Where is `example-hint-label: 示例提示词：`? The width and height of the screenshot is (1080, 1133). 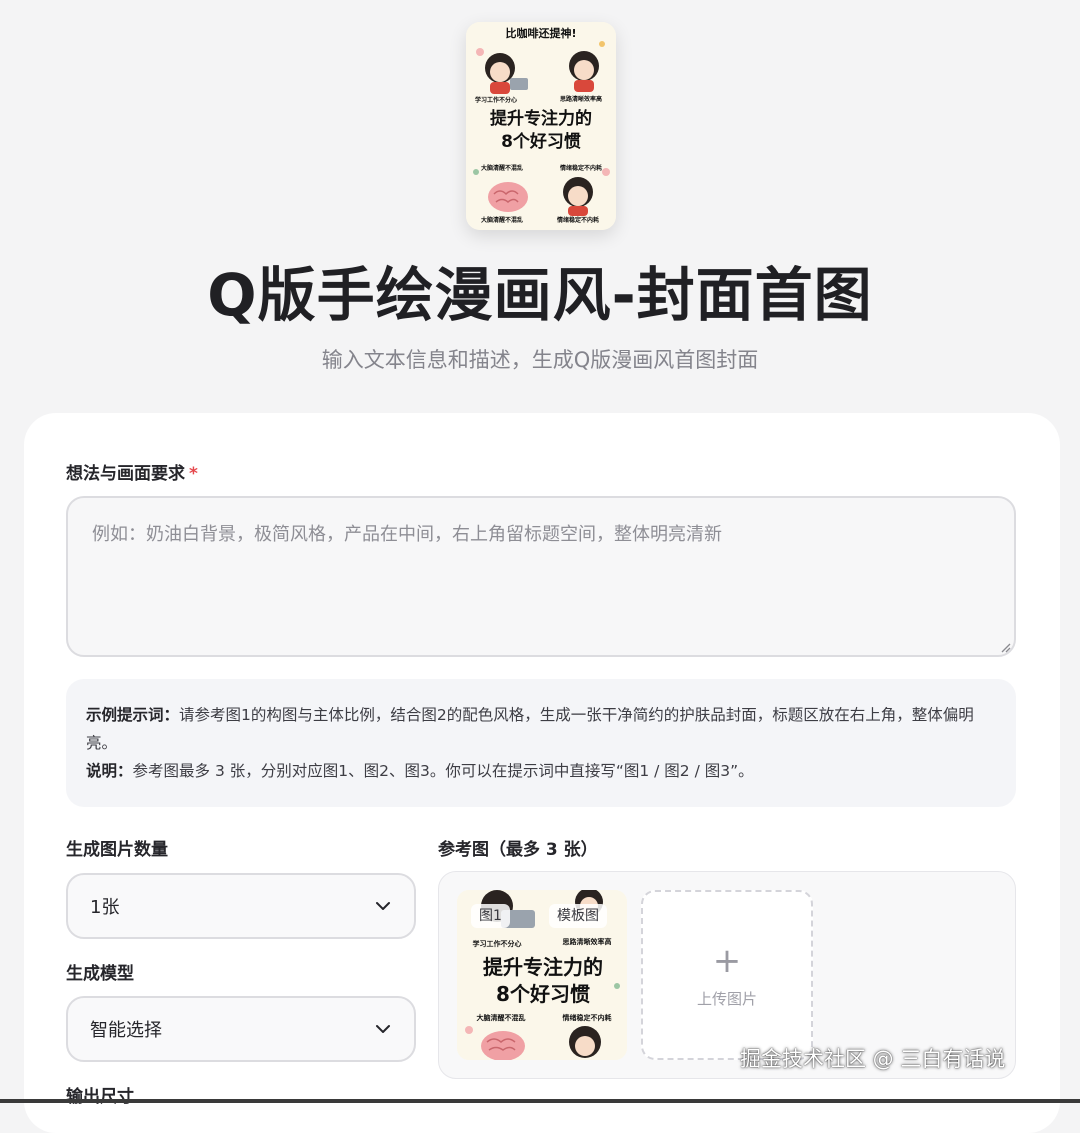
example-hint-label: 示例提示词： is located at coordinates (133, 715).